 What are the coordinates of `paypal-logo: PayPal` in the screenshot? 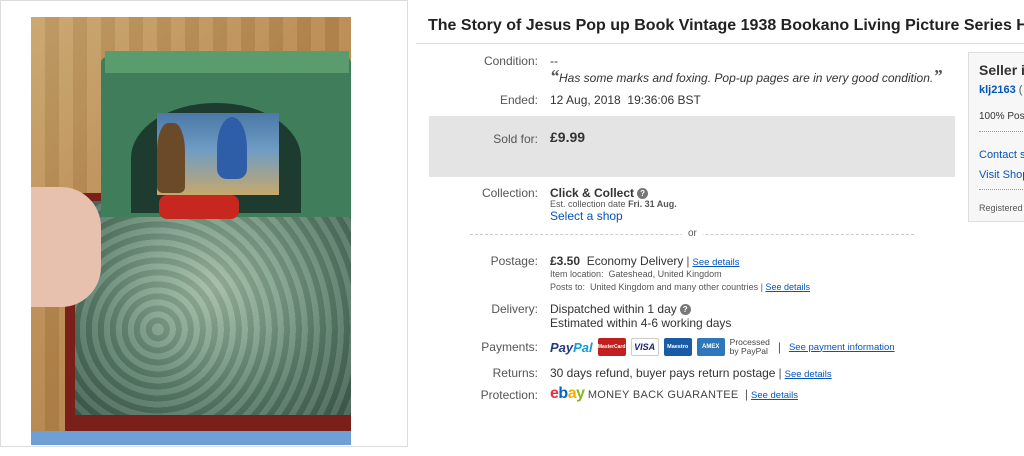 It's located at (571, 347).